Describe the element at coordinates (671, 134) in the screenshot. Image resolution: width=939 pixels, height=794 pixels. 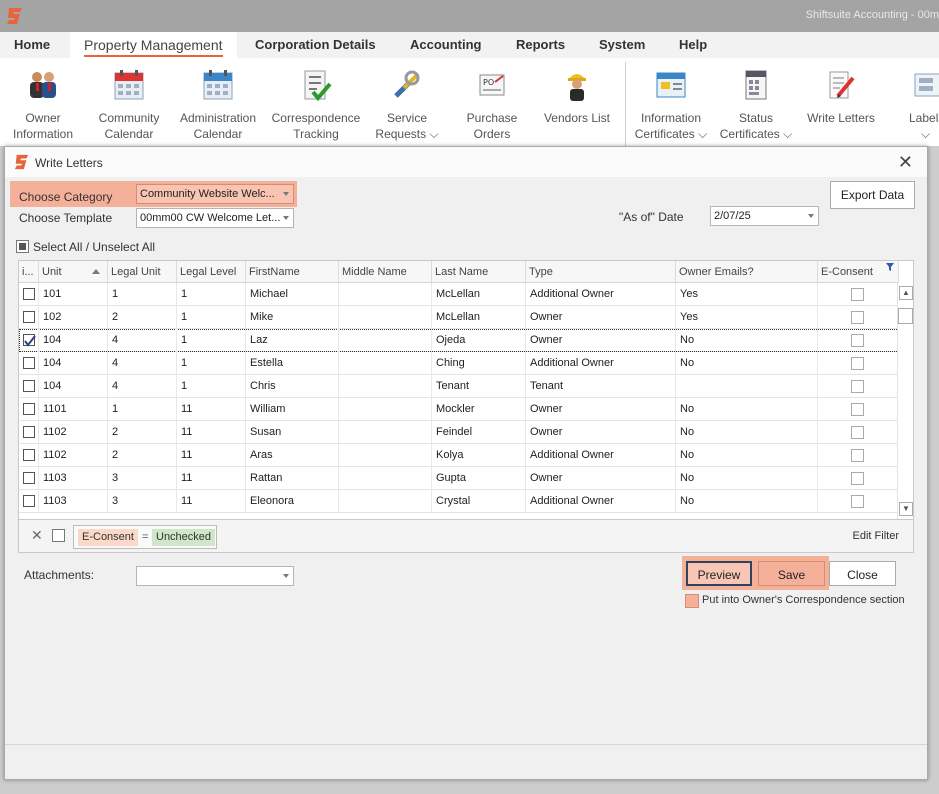
I see `ribbon-label: Certificates ⌵` at that location.